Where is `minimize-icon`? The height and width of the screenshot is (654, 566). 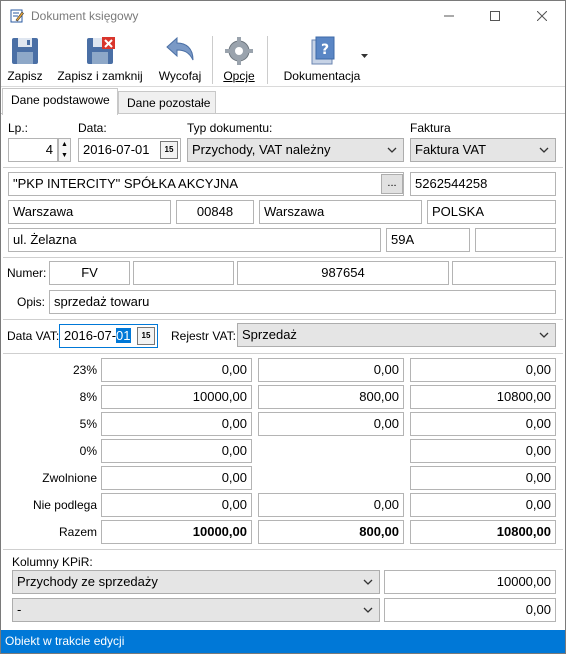
minimize-icon is located at coordinates (449, 16).